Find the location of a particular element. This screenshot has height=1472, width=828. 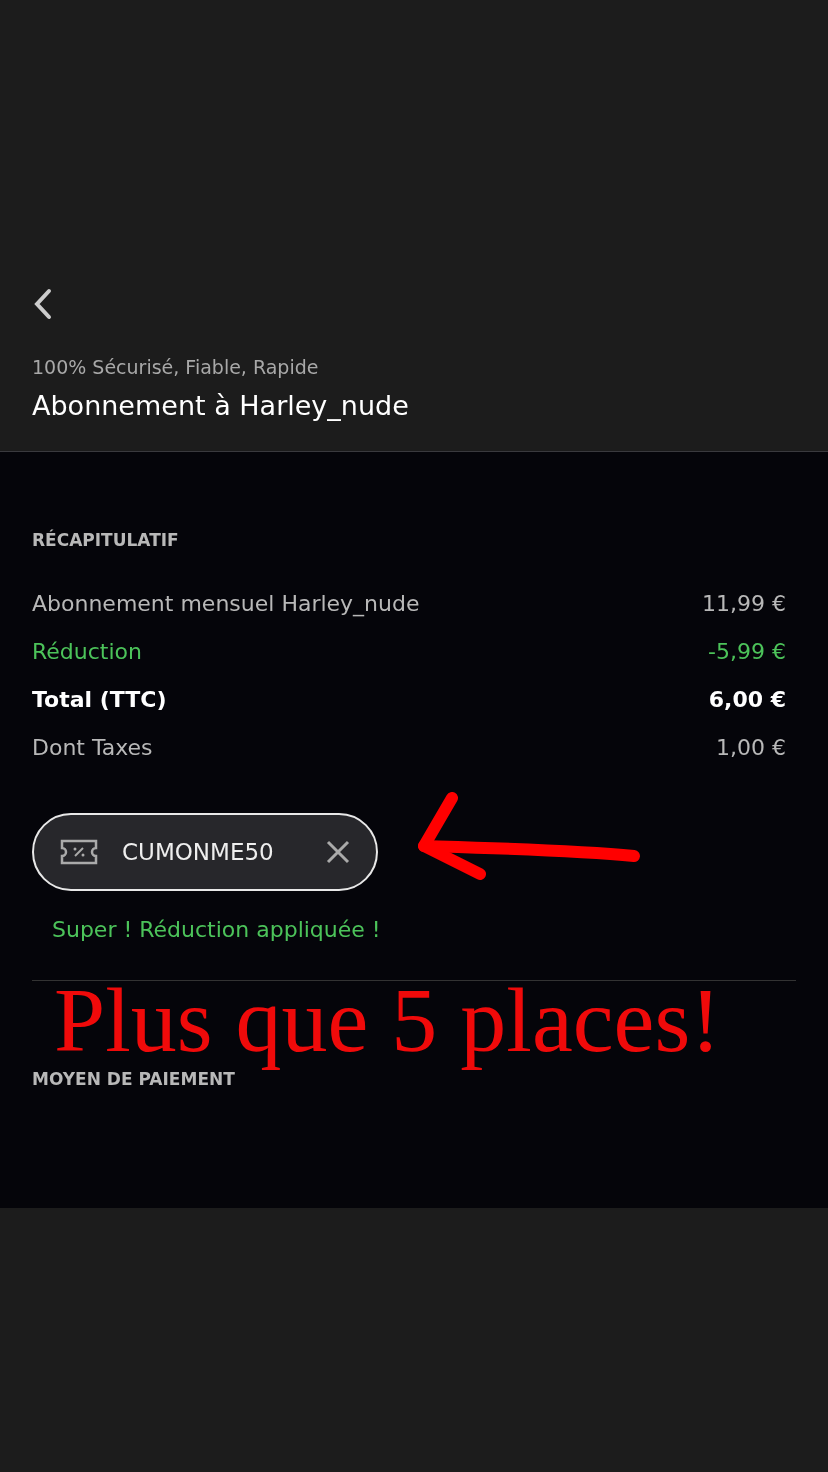

back-icon is located at coordinates (43, 304).